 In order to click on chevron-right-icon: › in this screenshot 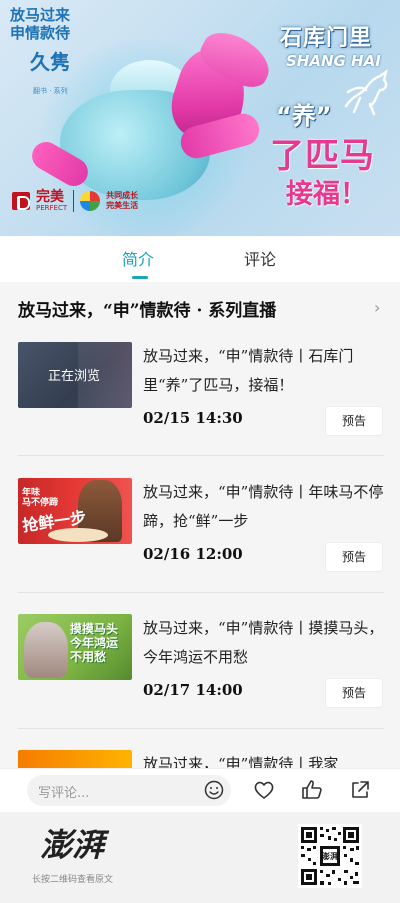, I will do `click(377, 307)`.